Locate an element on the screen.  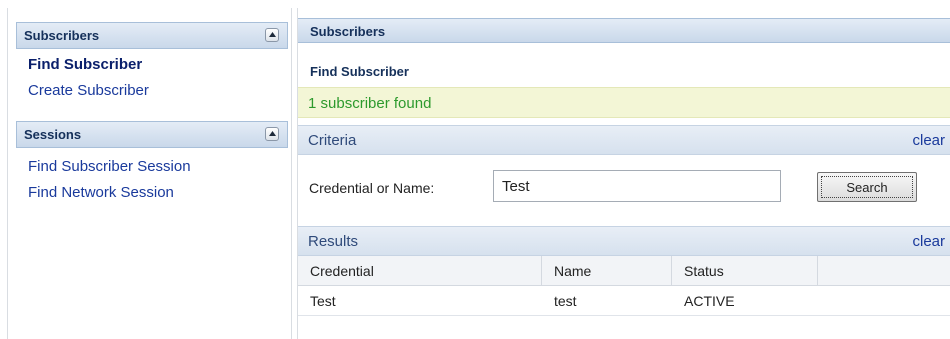
table-header-row: Credential Name Status is located at coordinates (624, 271).